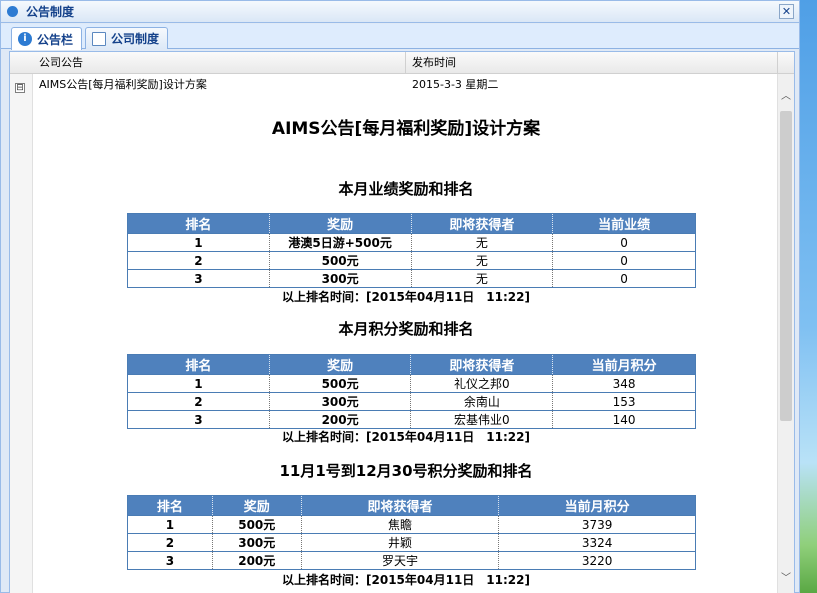 This screenshot has width=817, height=593. I want to click on score-cell: 3220, so click(597, 560).